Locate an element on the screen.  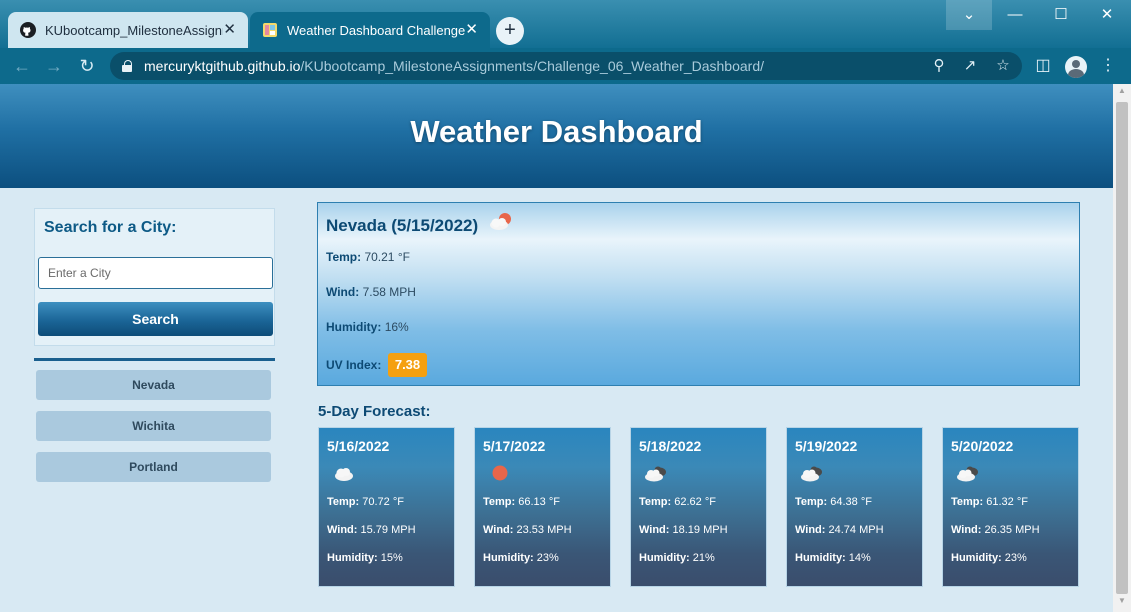
forecast-temp: Temp: 62.62 °F is located at coordinates (677, 502).